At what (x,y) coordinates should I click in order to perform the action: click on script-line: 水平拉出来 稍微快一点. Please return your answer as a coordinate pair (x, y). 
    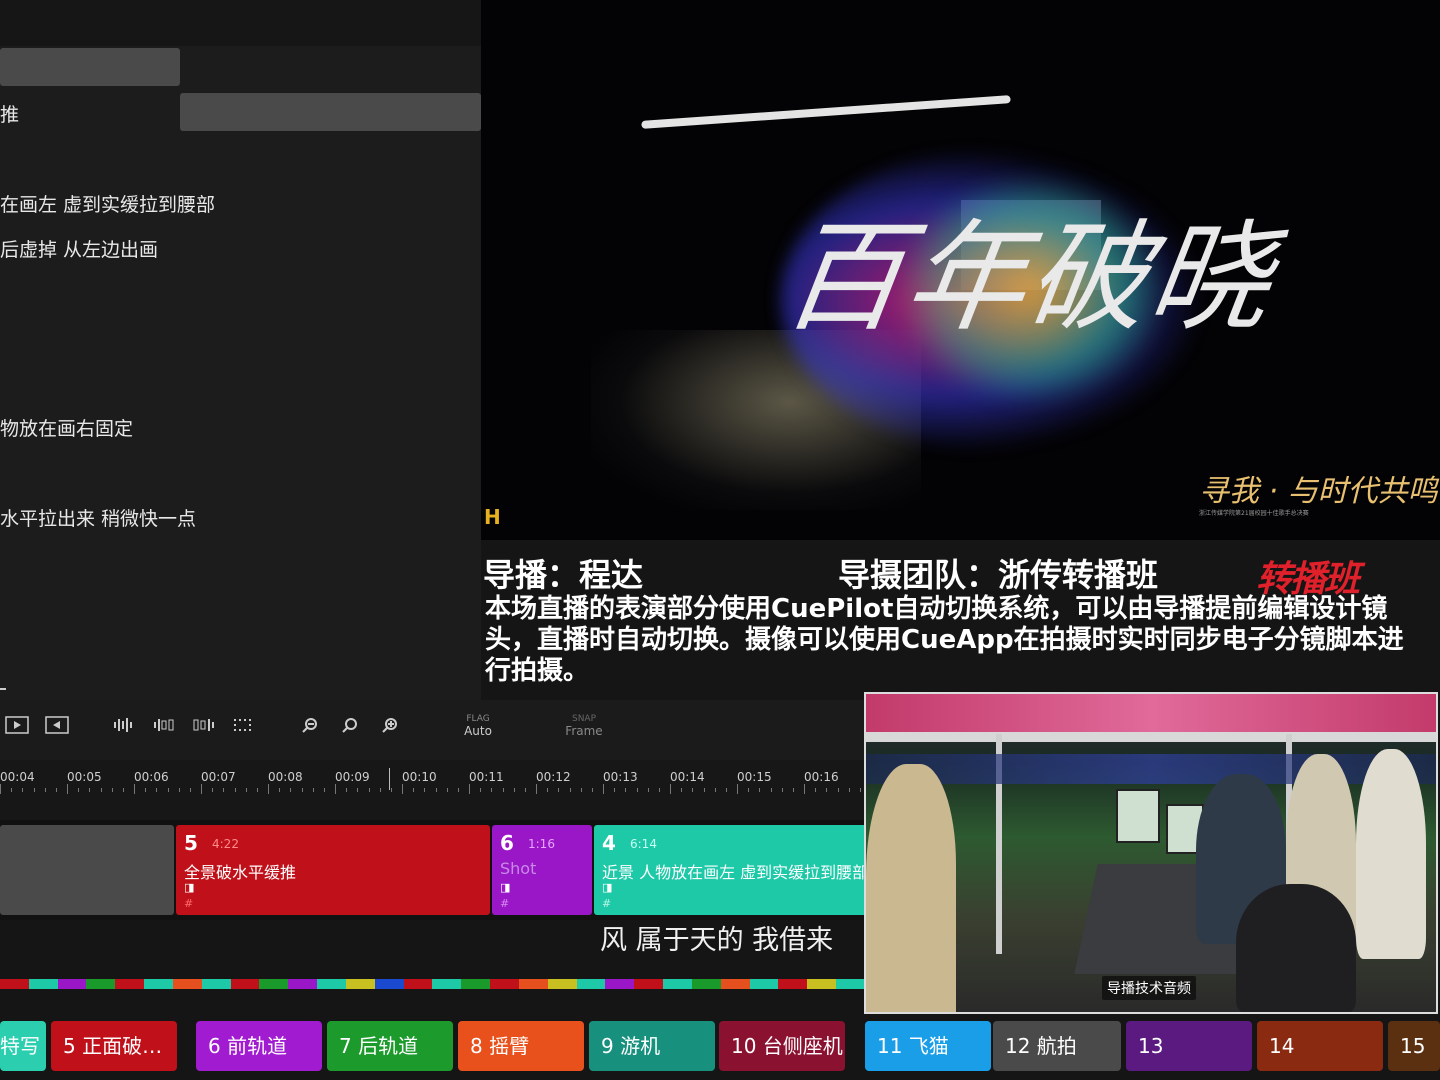
    Looking at the image, I should click on (98, 517).